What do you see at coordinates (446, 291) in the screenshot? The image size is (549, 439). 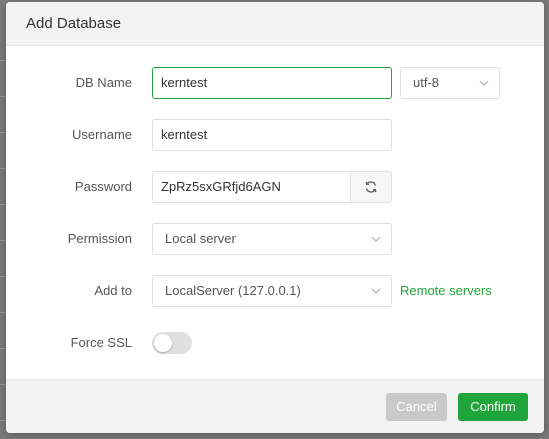 I see `remote-servers-link: Remote servers` at bounding box center [446, 291].